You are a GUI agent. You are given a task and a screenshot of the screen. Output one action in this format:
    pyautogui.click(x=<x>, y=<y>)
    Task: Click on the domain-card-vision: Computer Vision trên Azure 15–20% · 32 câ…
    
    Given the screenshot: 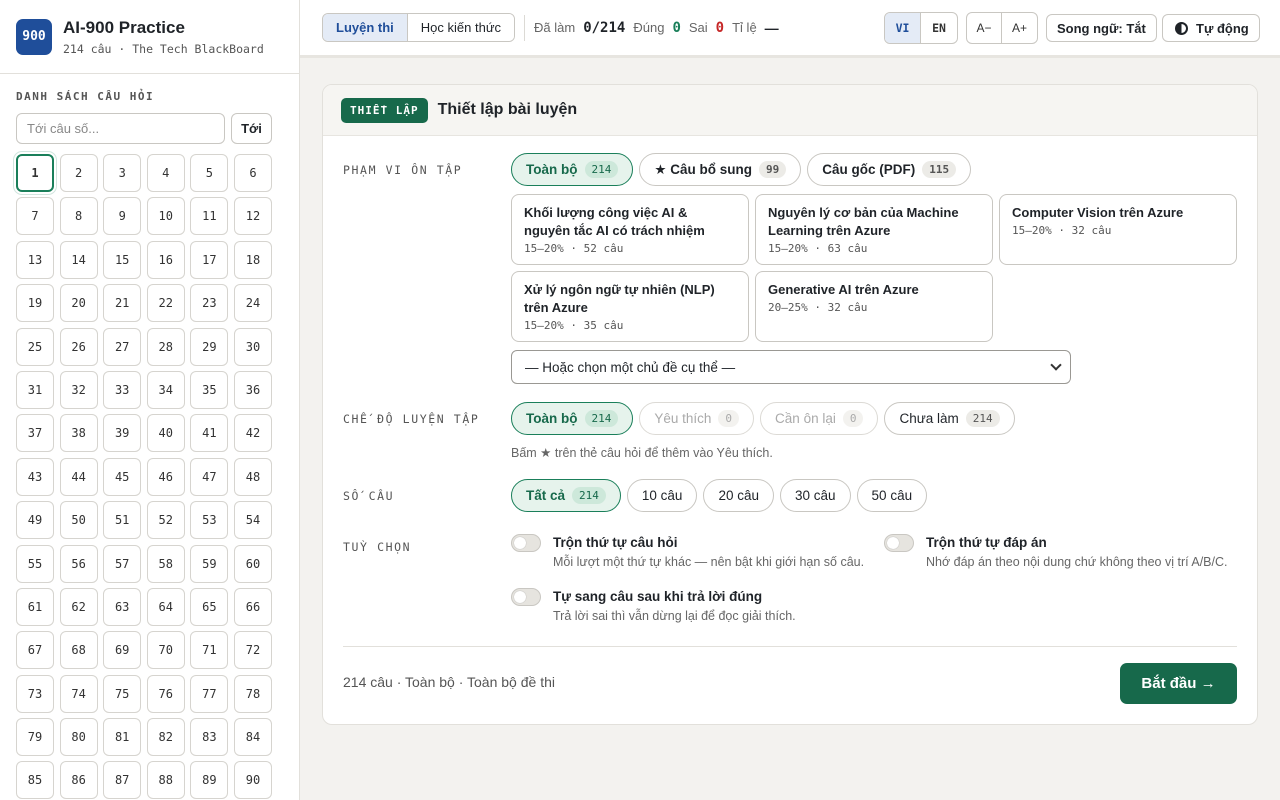 What is the action you would take?
    pyautogui.click(x=1118, y=229)
    